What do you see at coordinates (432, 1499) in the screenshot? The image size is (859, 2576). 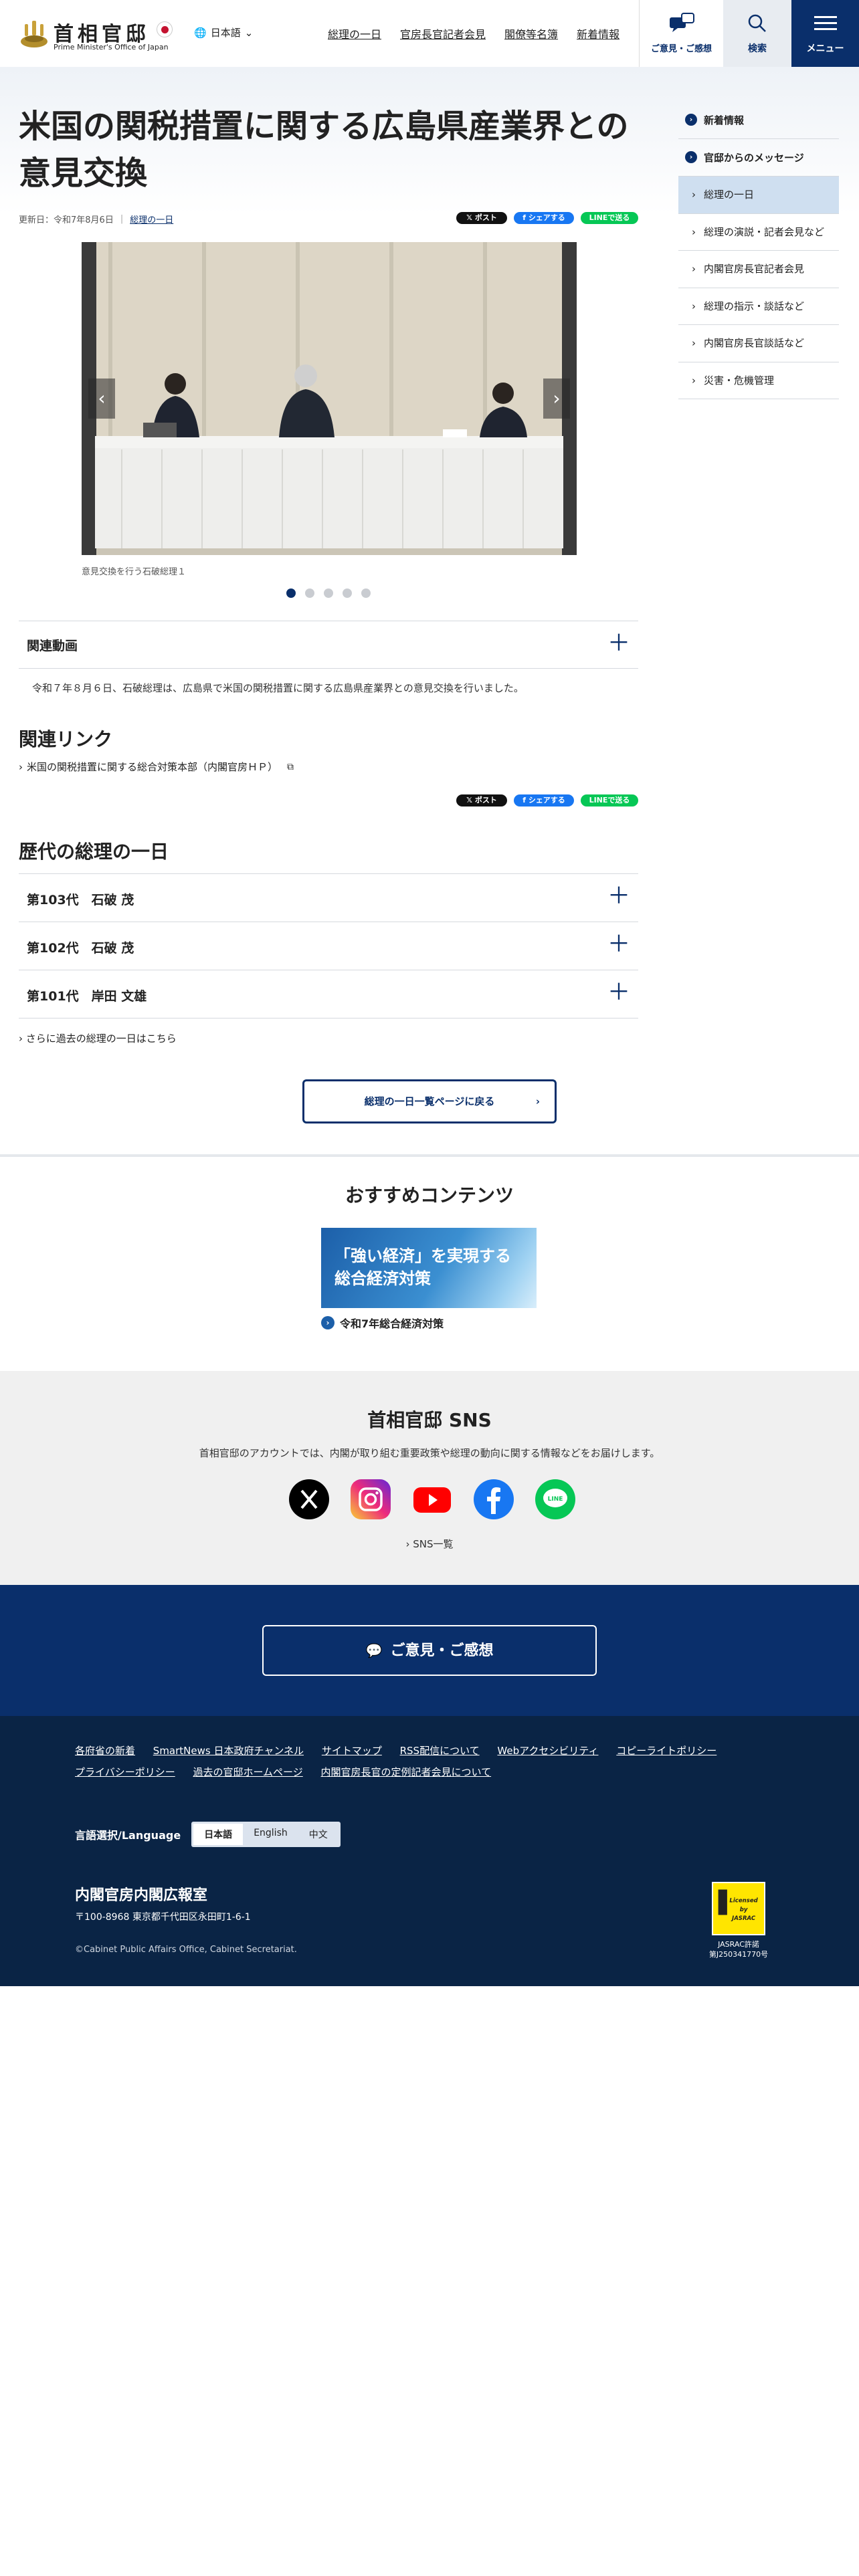 I see `youtube-icon` at bounding box center [432, 1499].